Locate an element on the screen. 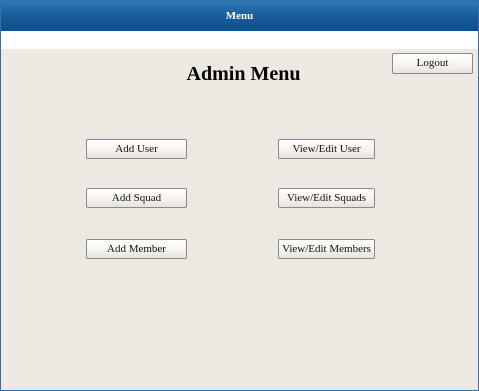  window-title: Menu is located at coordinates (239, 16).